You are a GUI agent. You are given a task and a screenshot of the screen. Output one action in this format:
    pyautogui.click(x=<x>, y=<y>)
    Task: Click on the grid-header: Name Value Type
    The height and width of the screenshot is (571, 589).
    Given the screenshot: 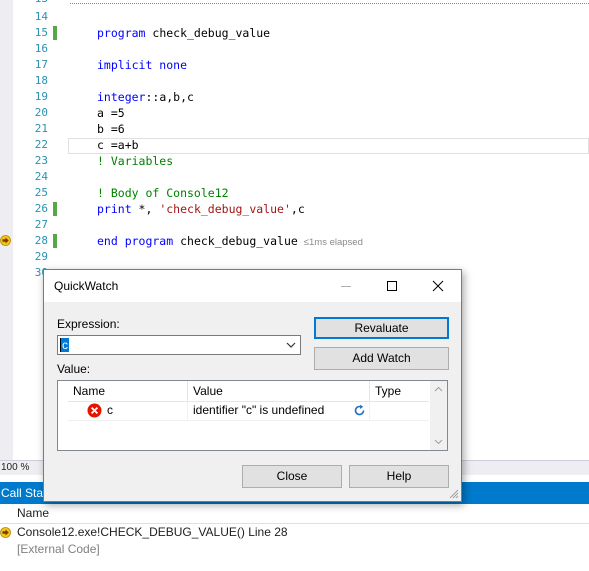 What is the action you would take?
    pyautogui.click(x=248, y=391)
    